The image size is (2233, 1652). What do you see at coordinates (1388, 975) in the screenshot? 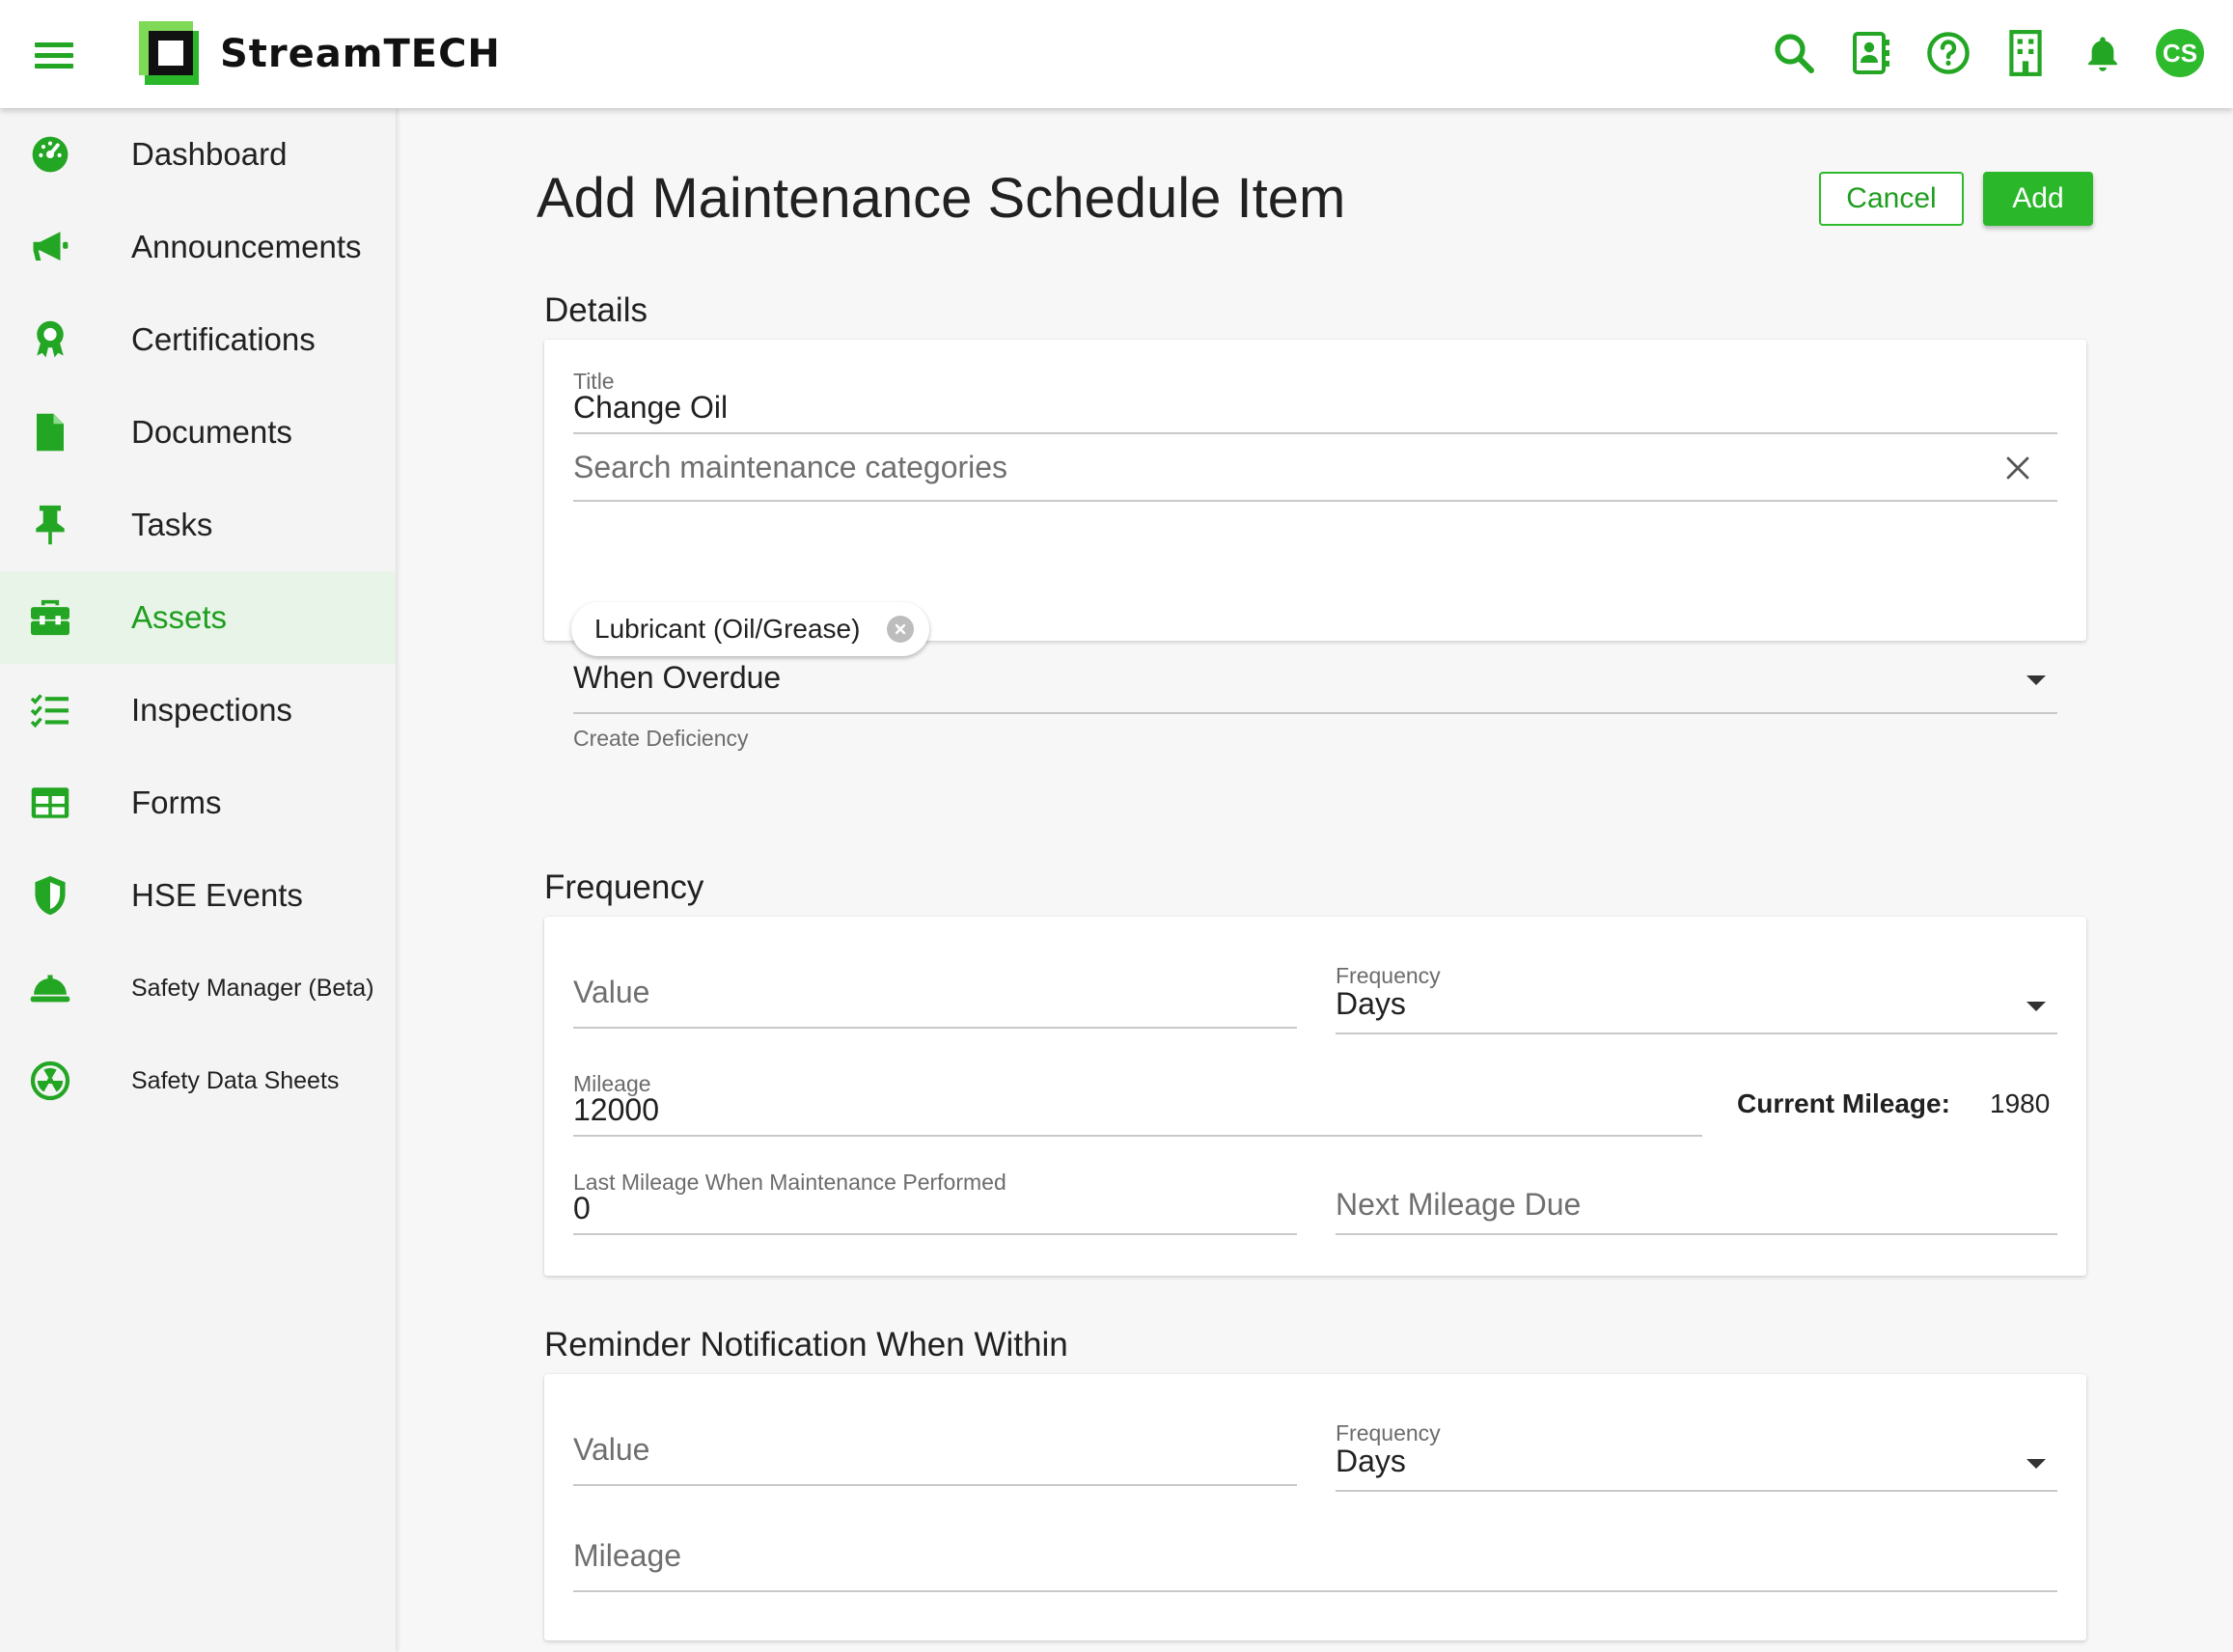
I see `frequency-unit-label: Frequency` at bounding box center [1388, 975].